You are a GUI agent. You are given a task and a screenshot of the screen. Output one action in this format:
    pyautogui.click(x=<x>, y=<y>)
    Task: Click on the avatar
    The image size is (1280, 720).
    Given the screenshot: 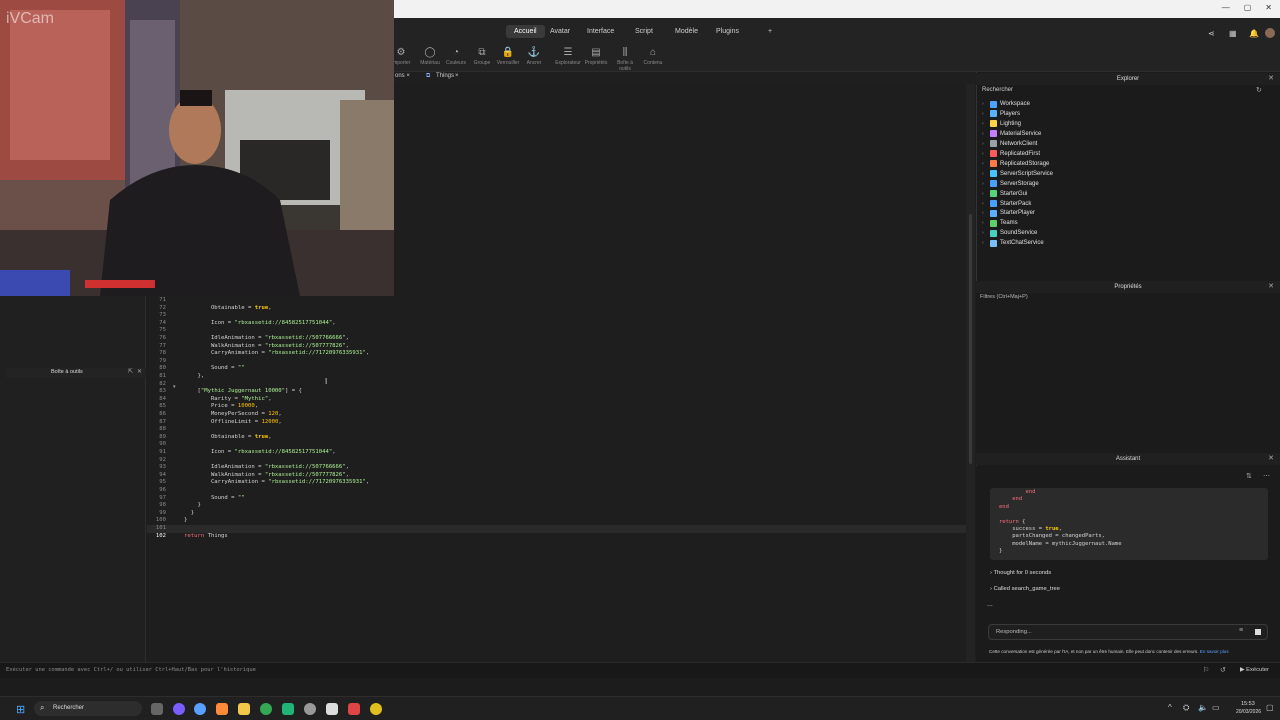 What is the action you would take?
    pyautogui.click(x=1270, y=33)
    